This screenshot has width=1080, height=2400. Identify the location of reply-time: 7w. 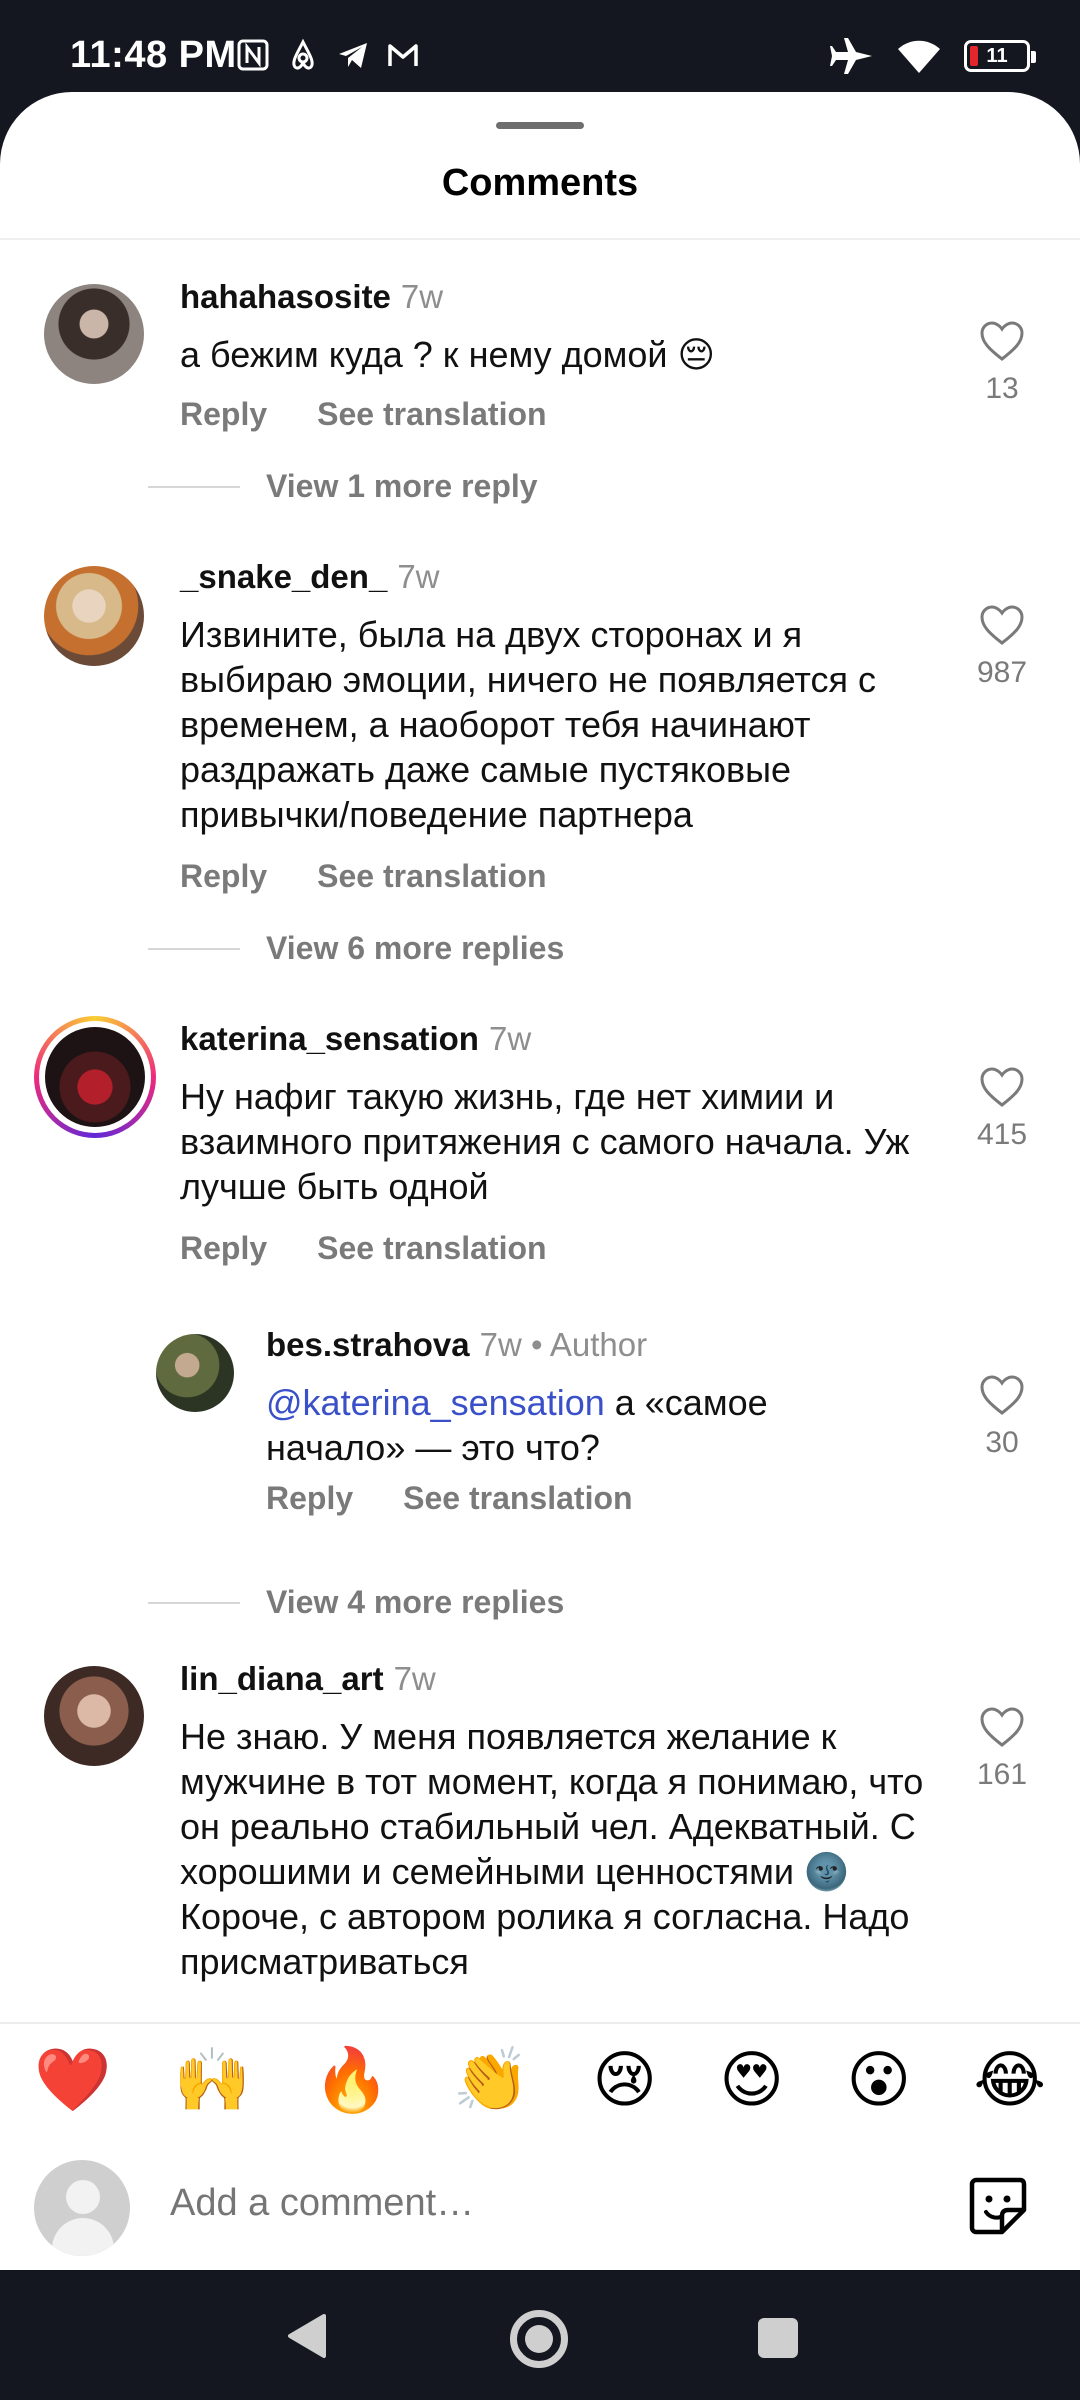
(500, 1344).